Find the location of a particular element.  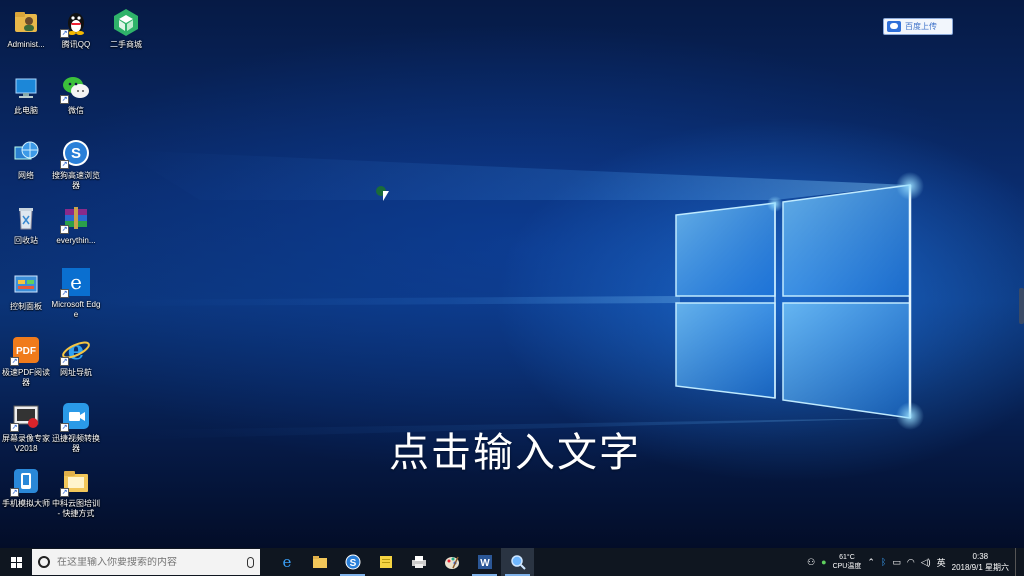

taskbar-app-word: W is located at coordinates (484, 562).